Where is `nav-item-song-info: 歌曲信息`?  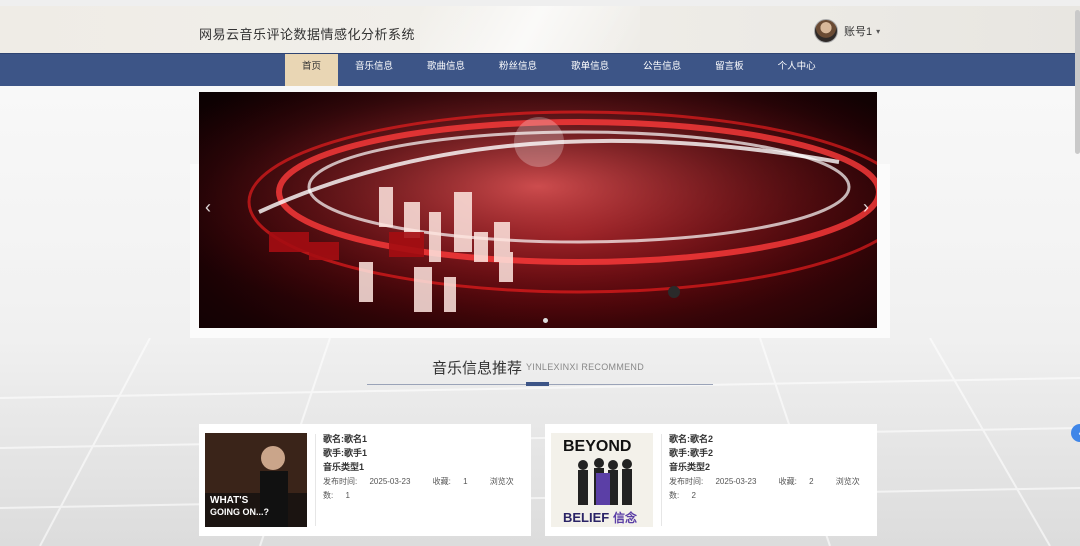
nav-item-song-info: 歌曲信息 is located at coordinates (446, 70).